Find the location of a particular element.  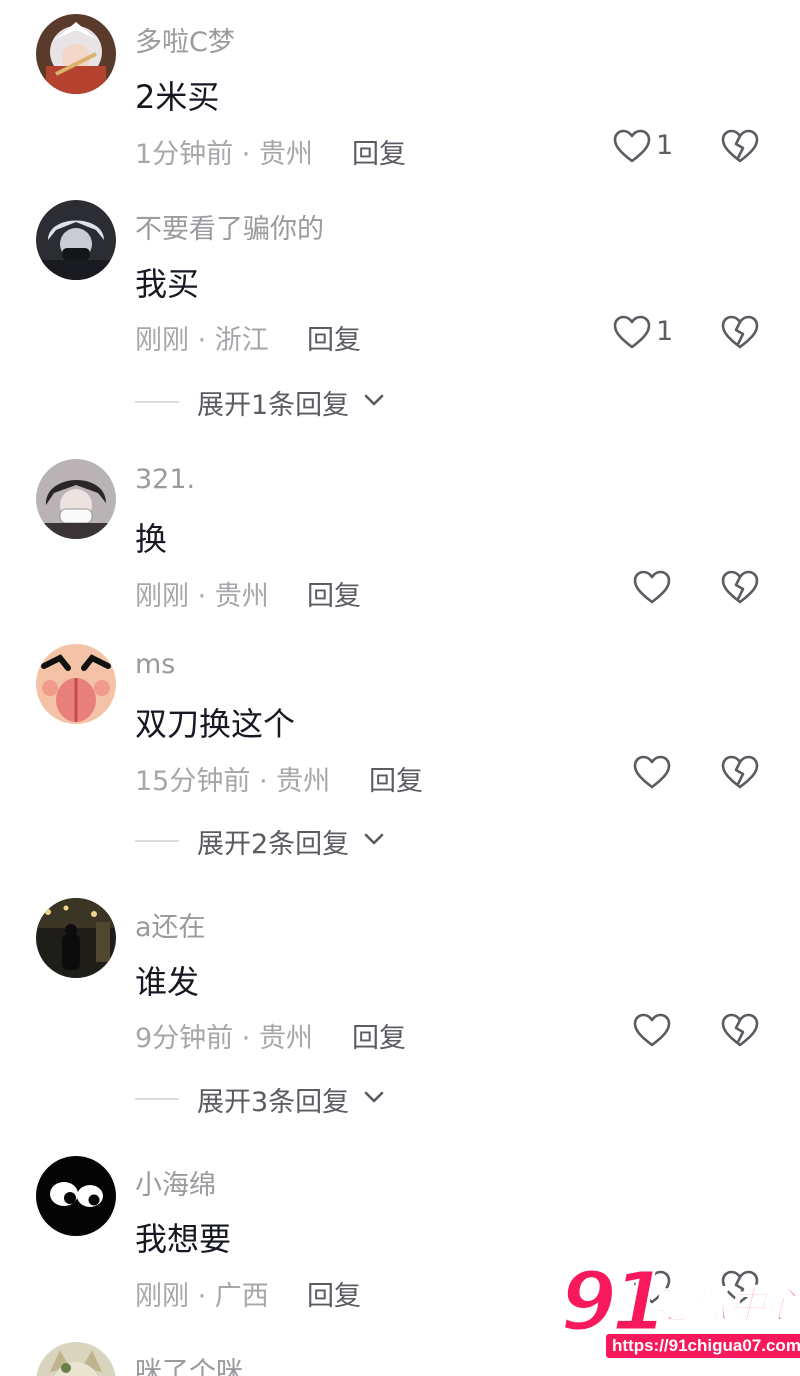

comment-text: 我想要 is located at coordinates (183, 1239).